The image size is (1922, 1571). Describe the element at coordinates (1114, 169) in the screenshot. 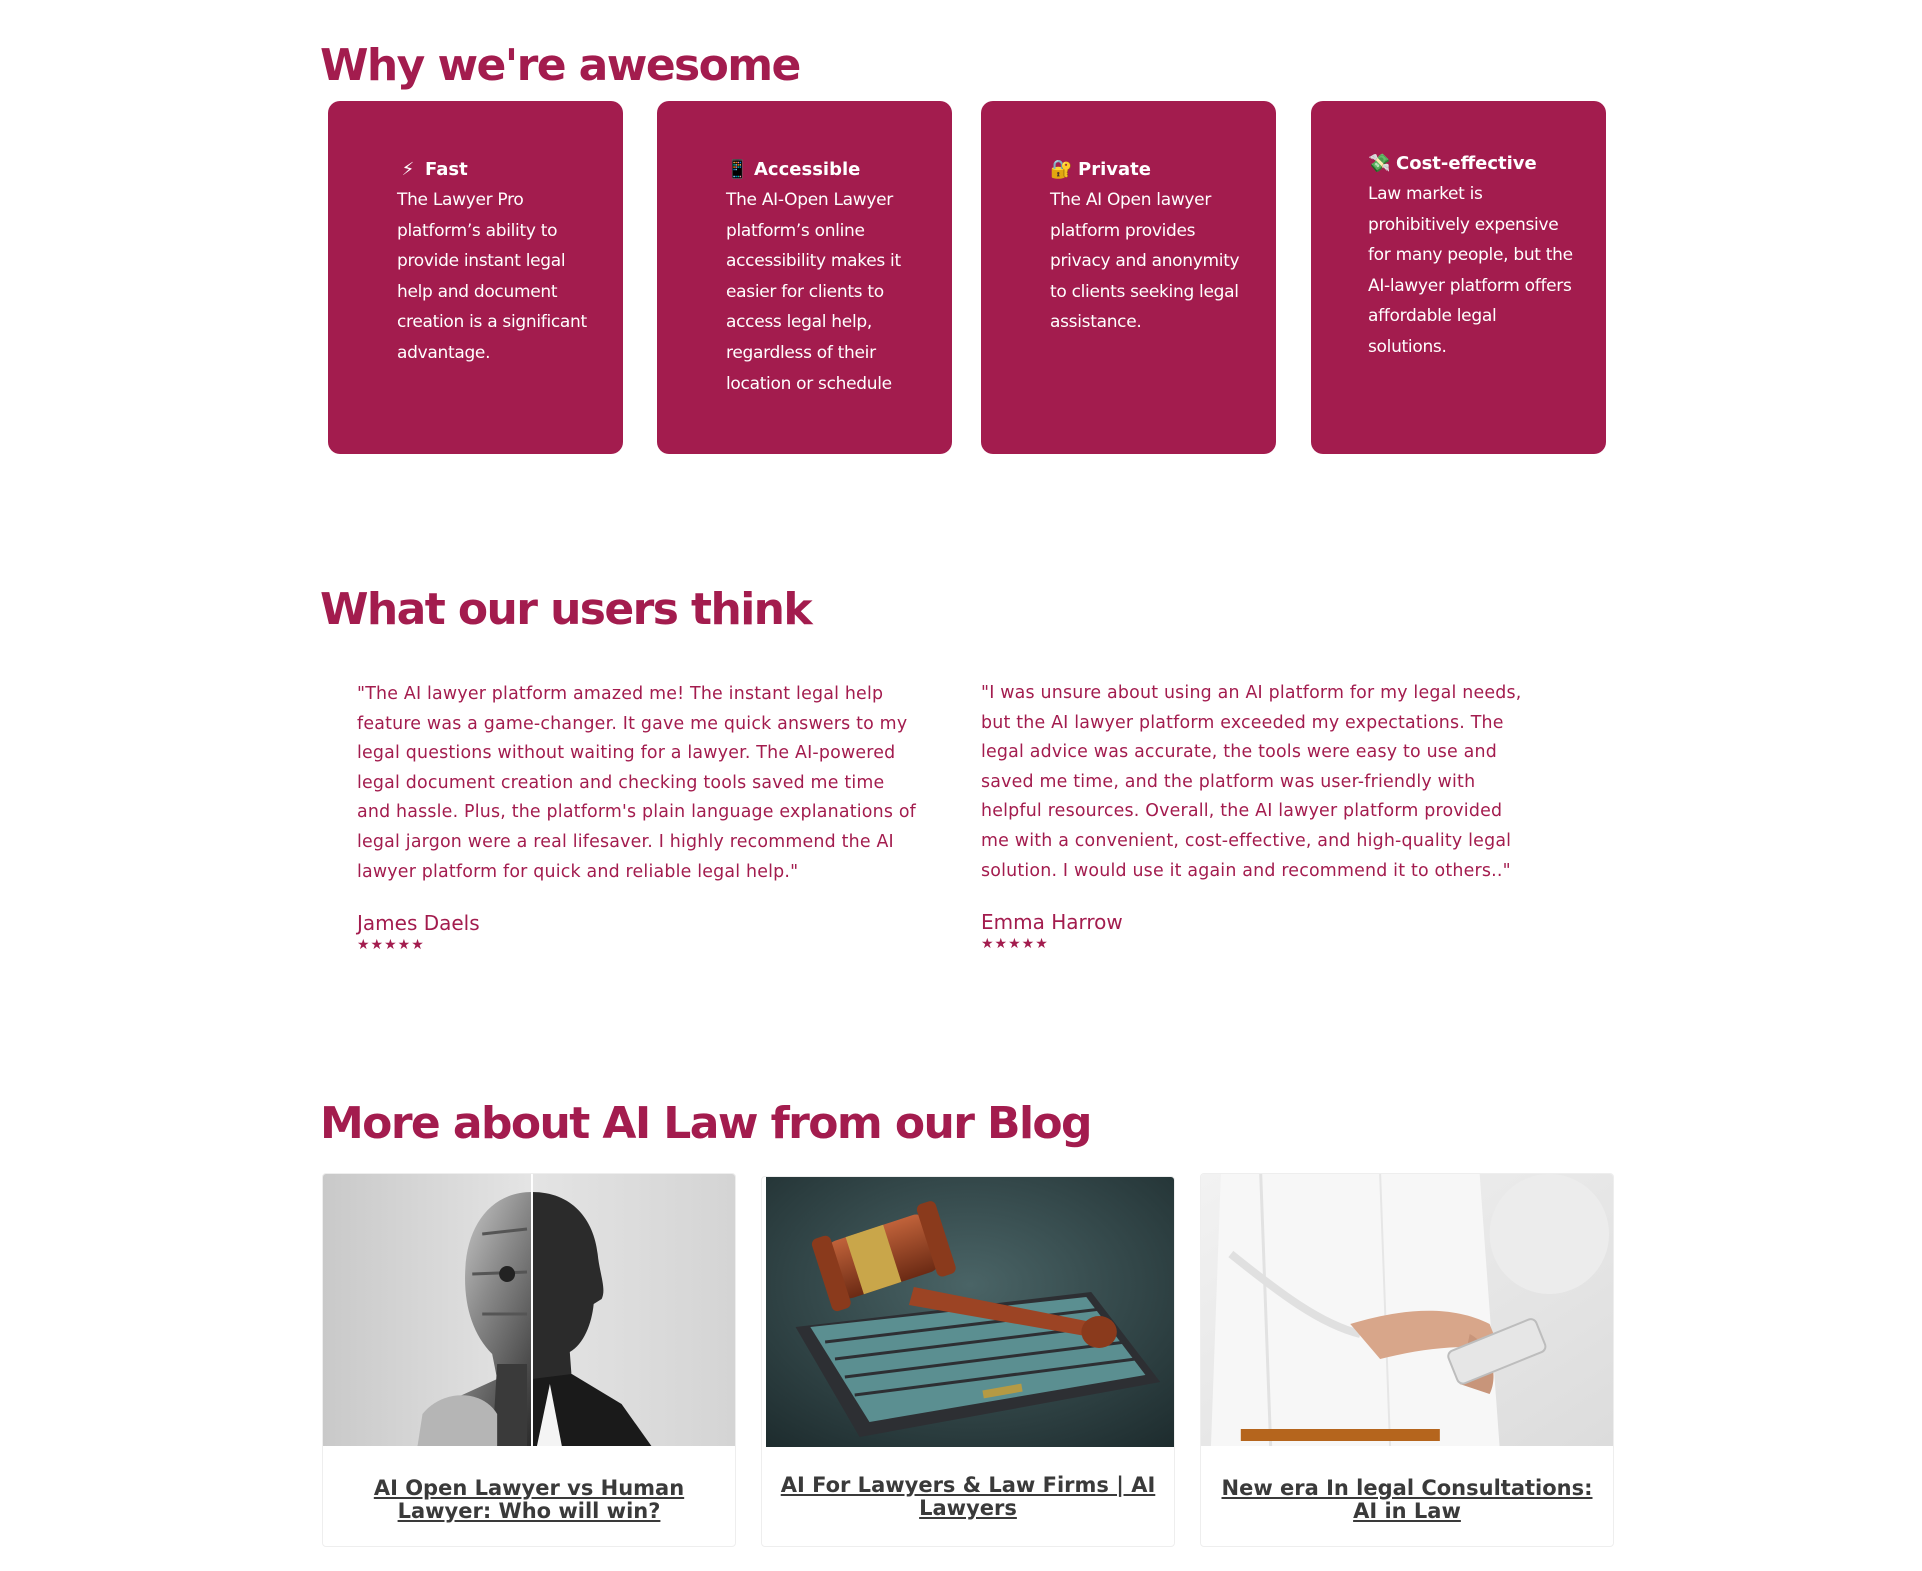

I see `feature-title: Private` at that location.